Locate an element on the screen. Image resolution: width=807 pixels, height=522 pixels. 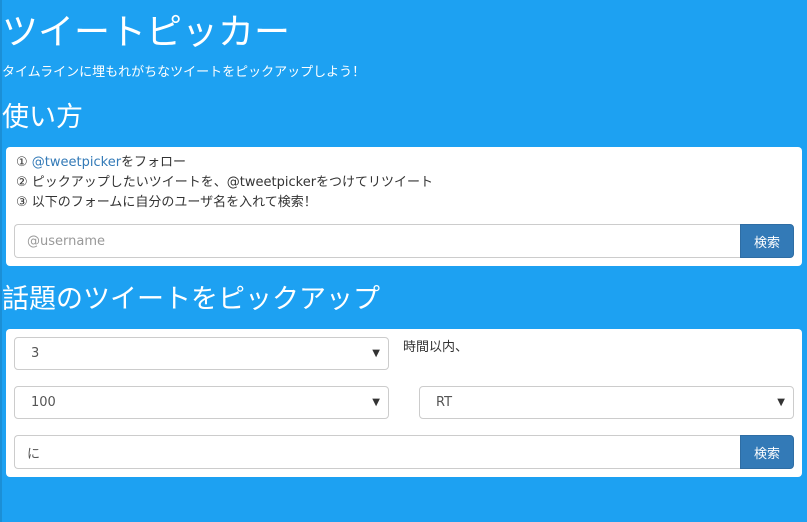
keyword-search-button: 検索 is located at coordinates (767, 452).